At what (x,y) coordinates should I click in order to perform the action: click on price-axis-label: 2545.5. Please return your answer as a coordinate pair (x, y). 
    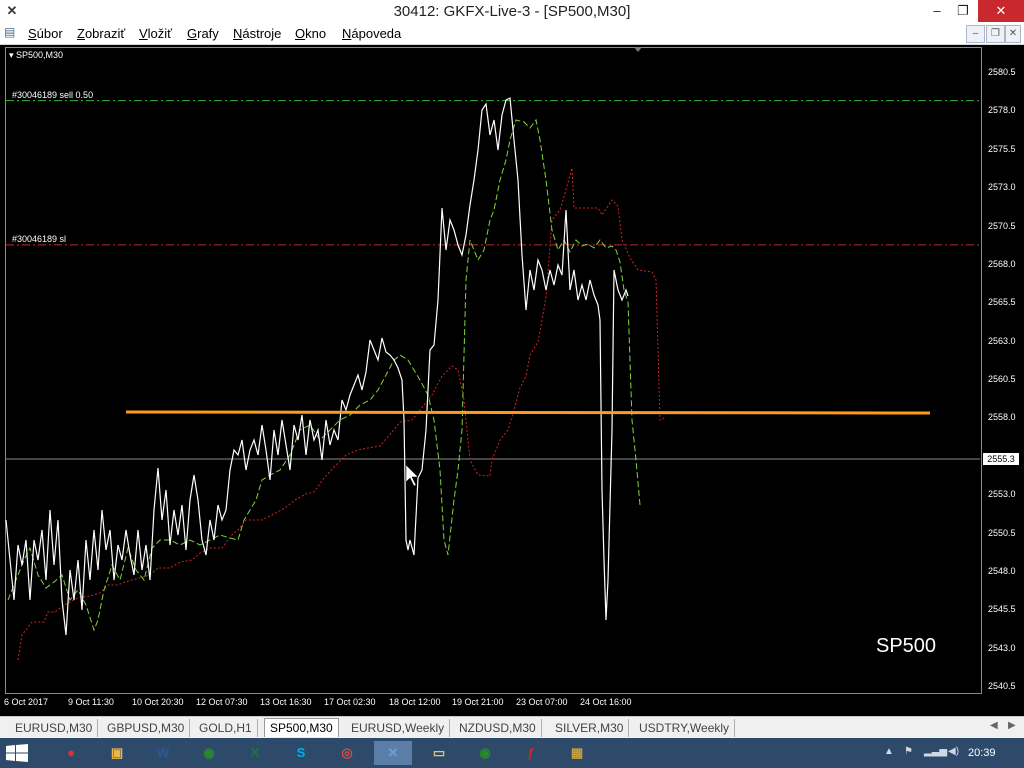
    Looking at the image, I should click on (1002, 609).